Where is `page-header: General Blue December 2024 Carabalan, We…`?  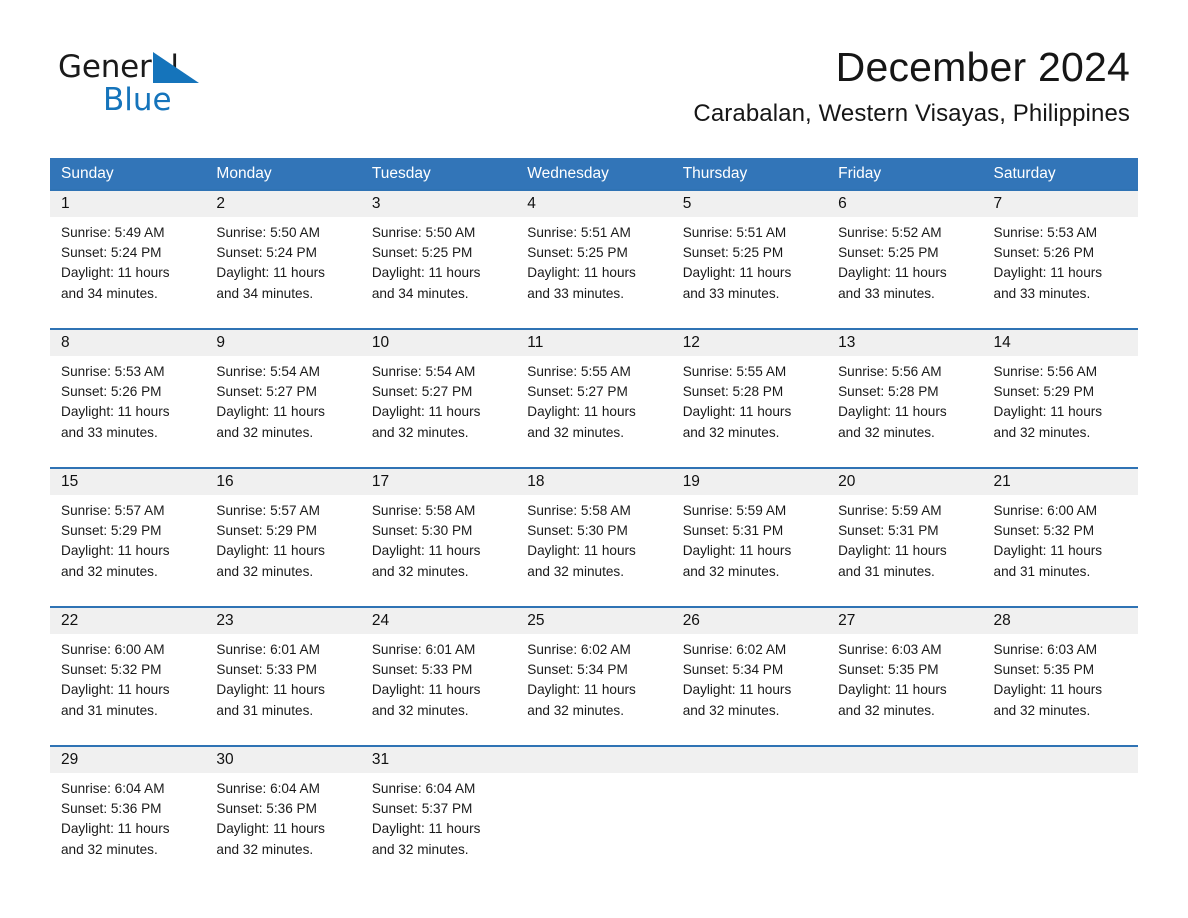 page-header: General Blue December 2024 Carabalan, We… is located at coordinates (594, 63).